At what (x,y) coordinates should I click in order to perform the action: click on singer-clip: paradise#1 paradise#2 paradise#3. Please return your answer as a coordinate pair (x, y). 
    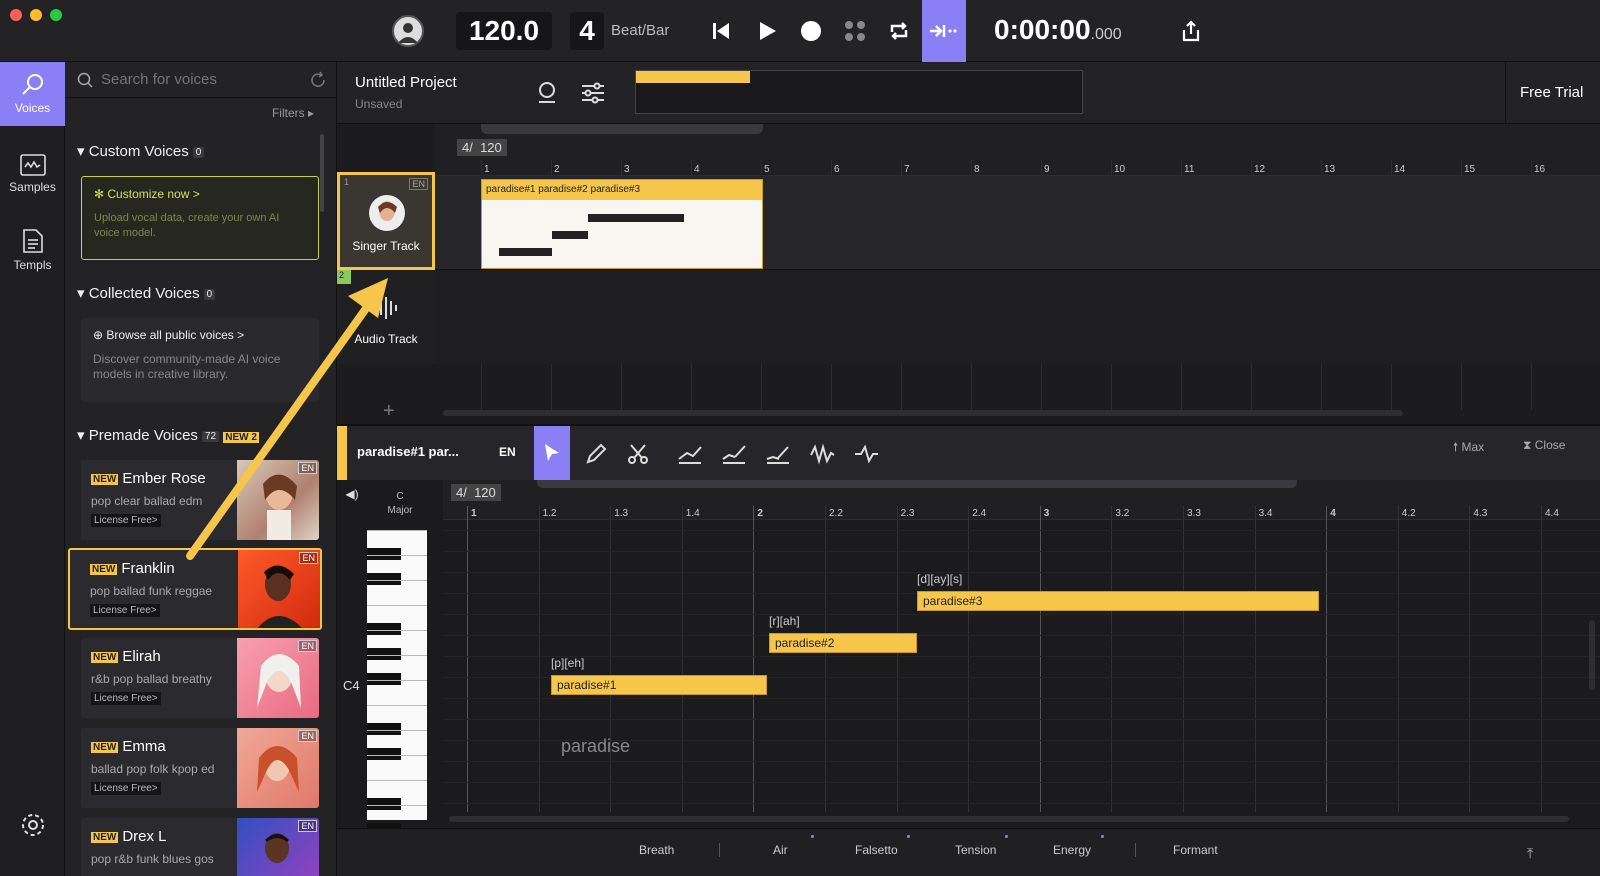
    Looking at the image, I should click on (622, 224).